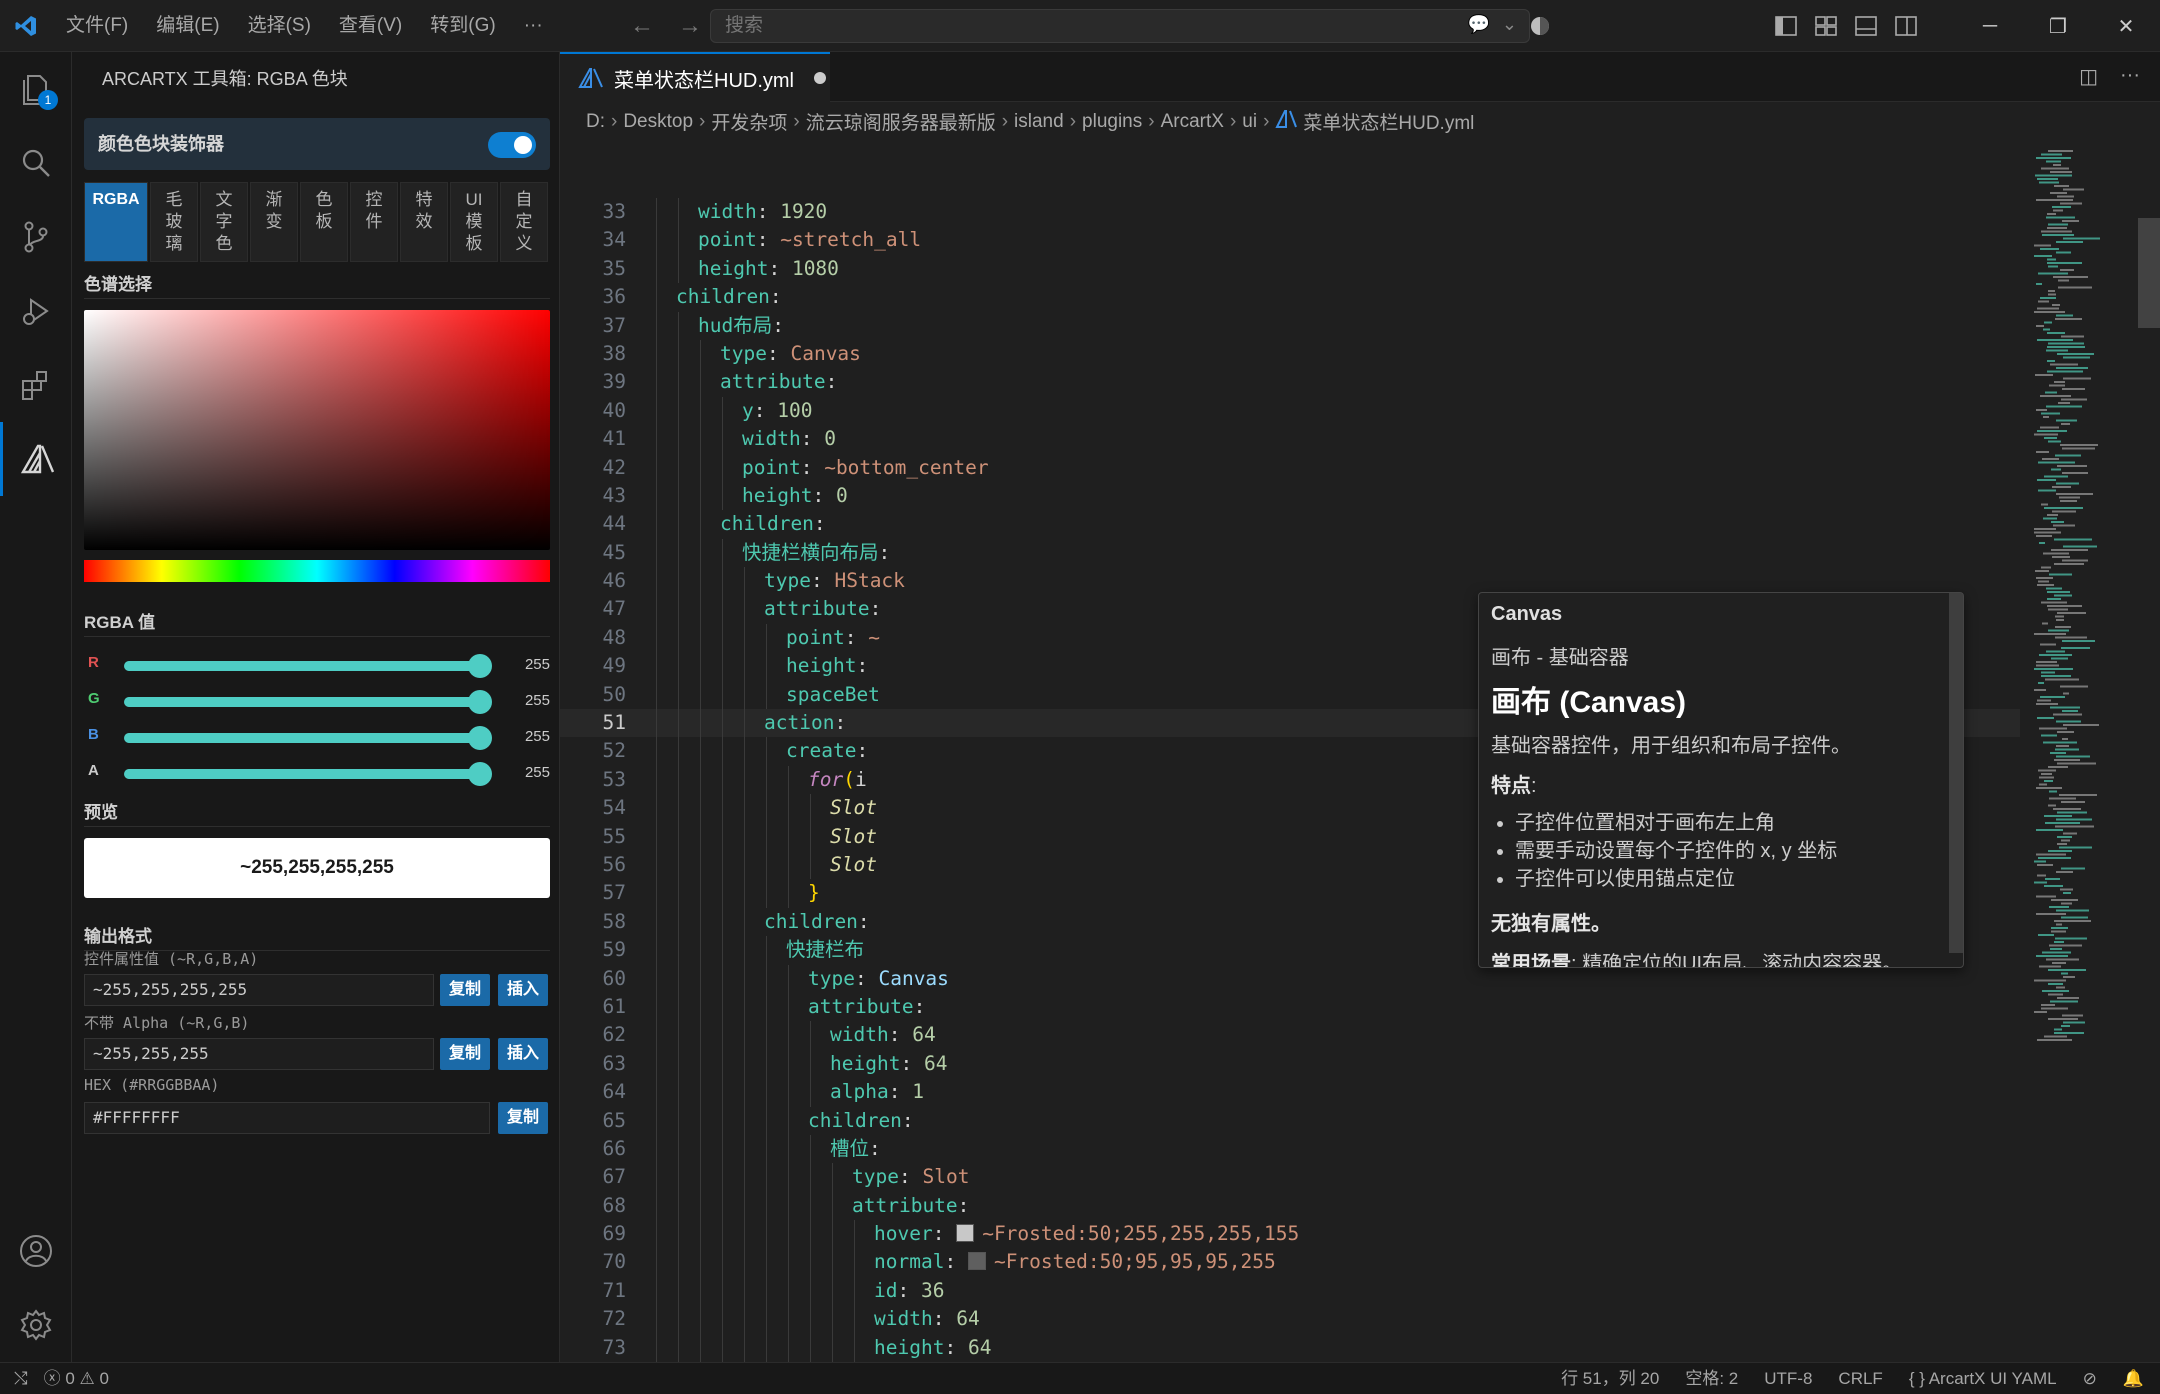 This screenshot has height=1394, width=2160. I want to click on copilot-status-icon: ⊘, so click(2090, 1378).